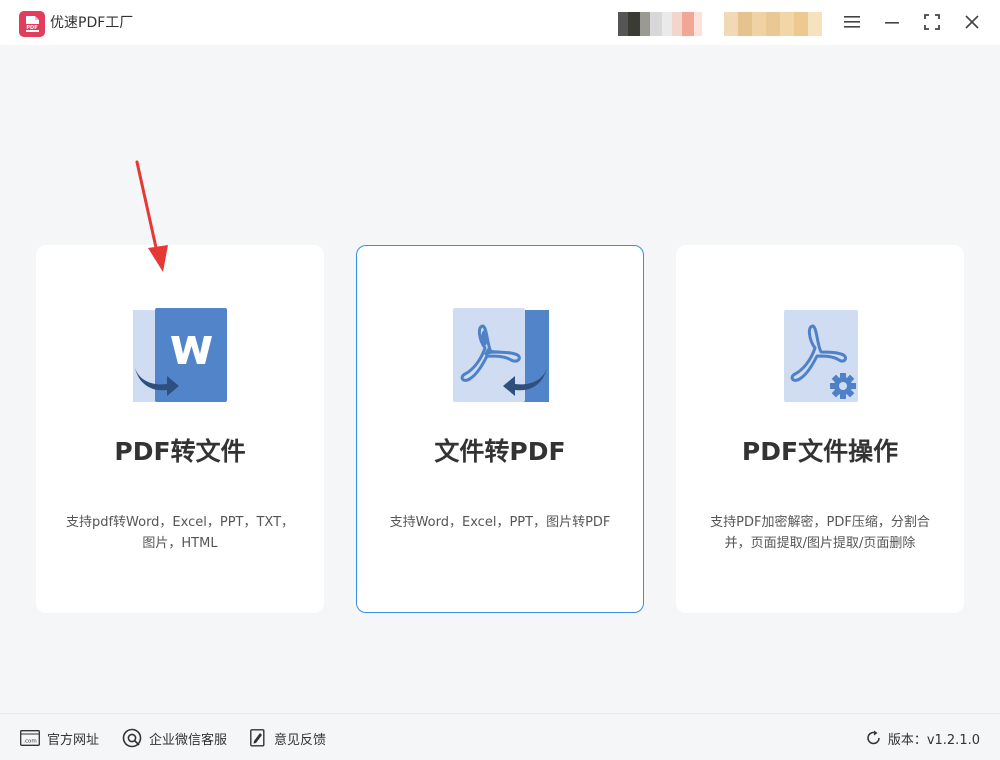 This screenshot has height=760, width=1000. What do you see at coordinates (500, 429) in the screenshot?
I see `file-to-pdf-card: 文件转PDF 支持Word，Excel，PPT，图片转PDF` at bounding box center [500, 429].